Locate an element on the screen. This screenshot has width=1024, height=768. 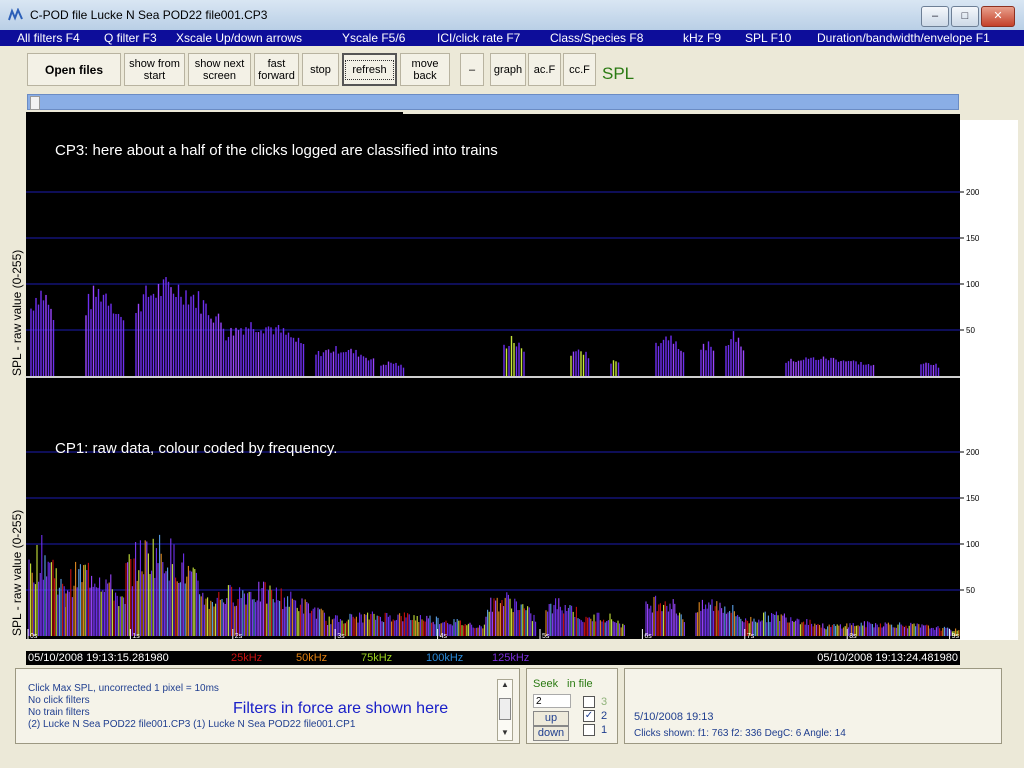
menu-yscale: Yscale F5/6 is located at coordinates (373, 38).